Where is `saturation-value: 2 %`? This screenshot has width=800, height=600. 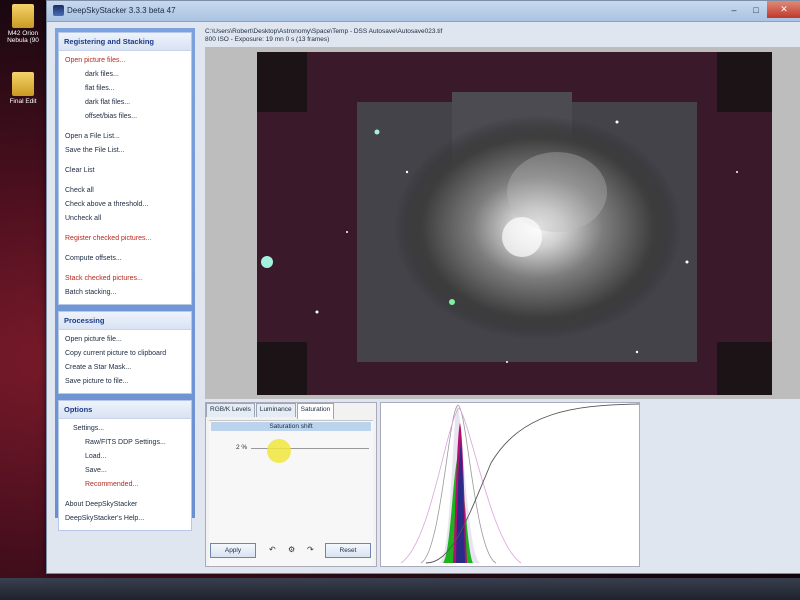
saturation-value: 2 % is located at coordinates (242, 447).